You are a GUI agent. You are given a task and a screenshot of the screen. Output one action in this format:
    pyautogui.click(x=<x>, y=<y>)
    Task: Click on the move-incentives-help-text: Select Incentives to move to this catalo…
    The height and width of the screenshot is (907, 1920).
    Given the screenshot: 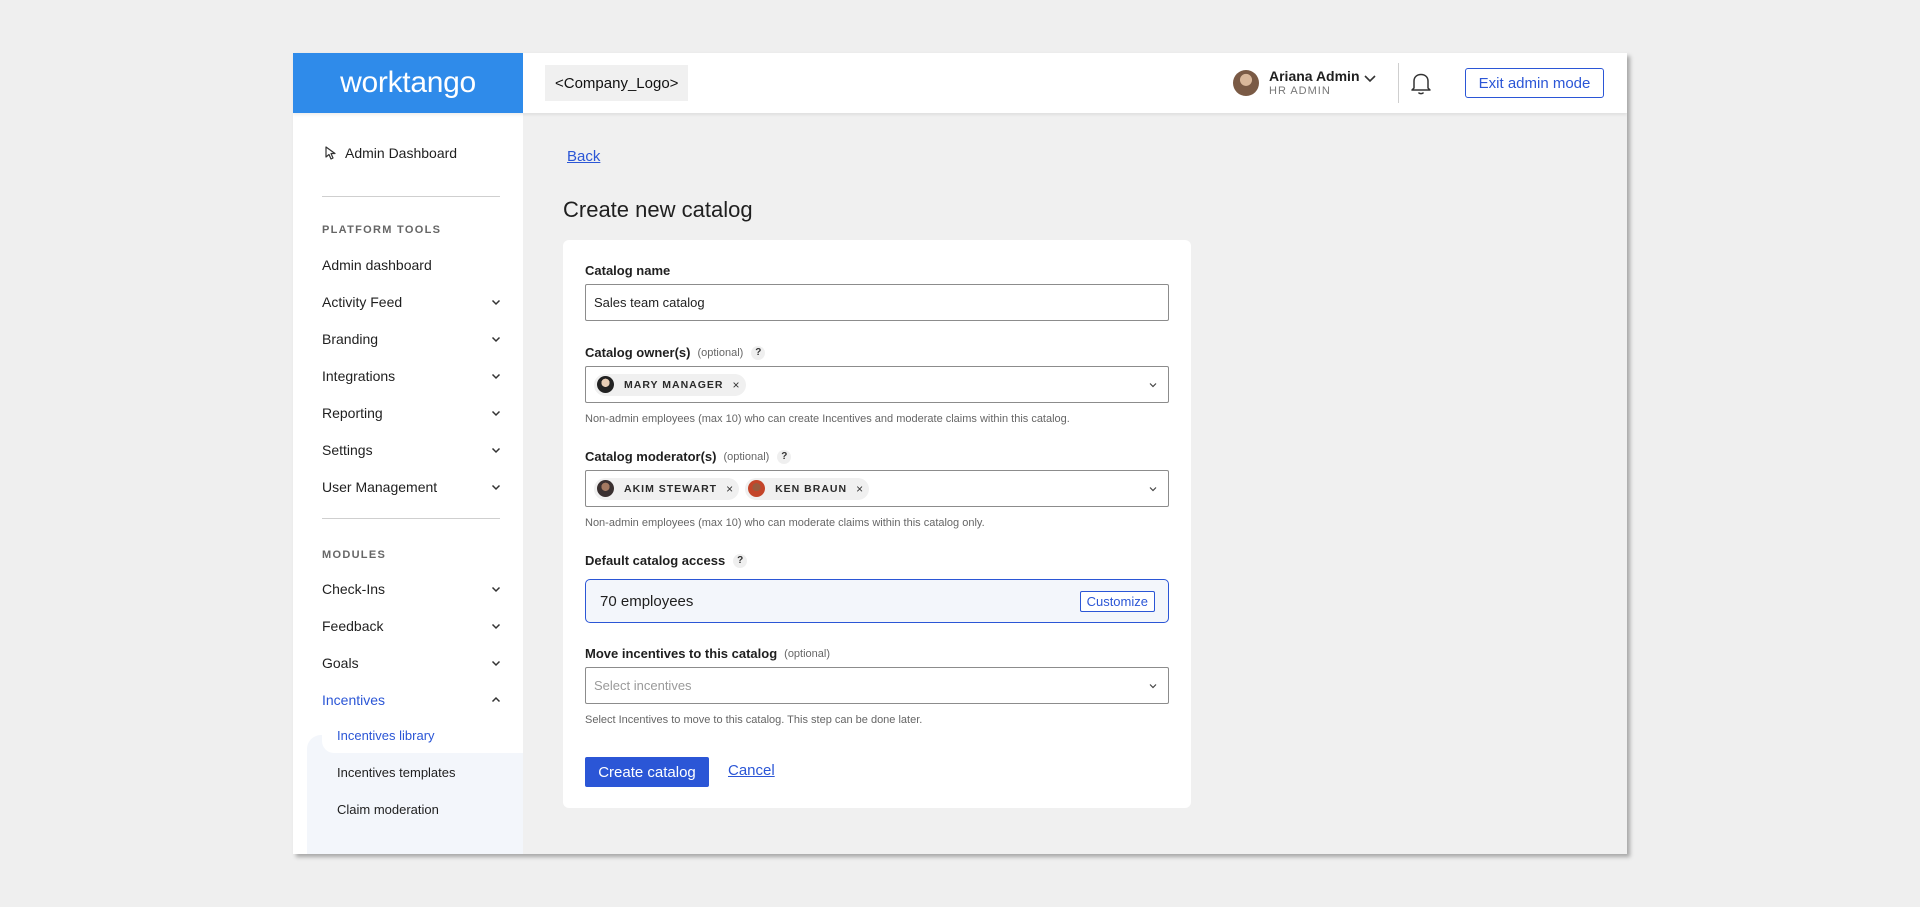 What is the action you would take?
    pyautogui.click(x=754, y=720)
    